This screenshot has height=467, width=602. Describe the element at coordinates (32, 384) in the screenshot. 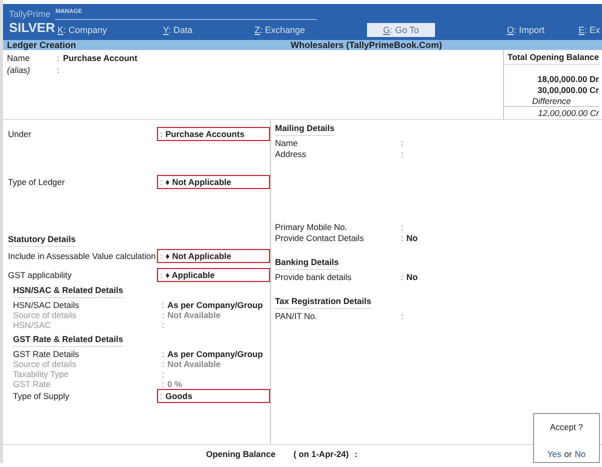

I see `field-label: GST Rate` at that location.